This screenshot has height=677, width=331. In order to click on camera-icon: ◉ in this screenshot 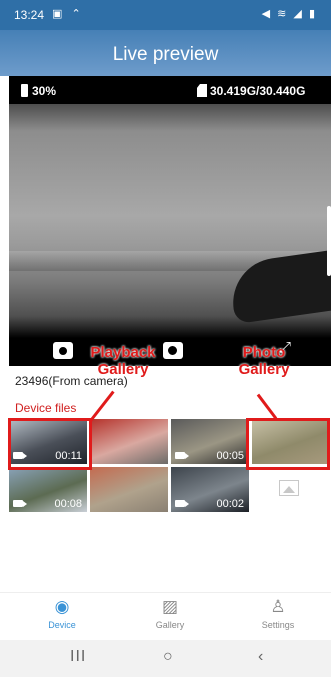, I will do `click(62, 606)`.